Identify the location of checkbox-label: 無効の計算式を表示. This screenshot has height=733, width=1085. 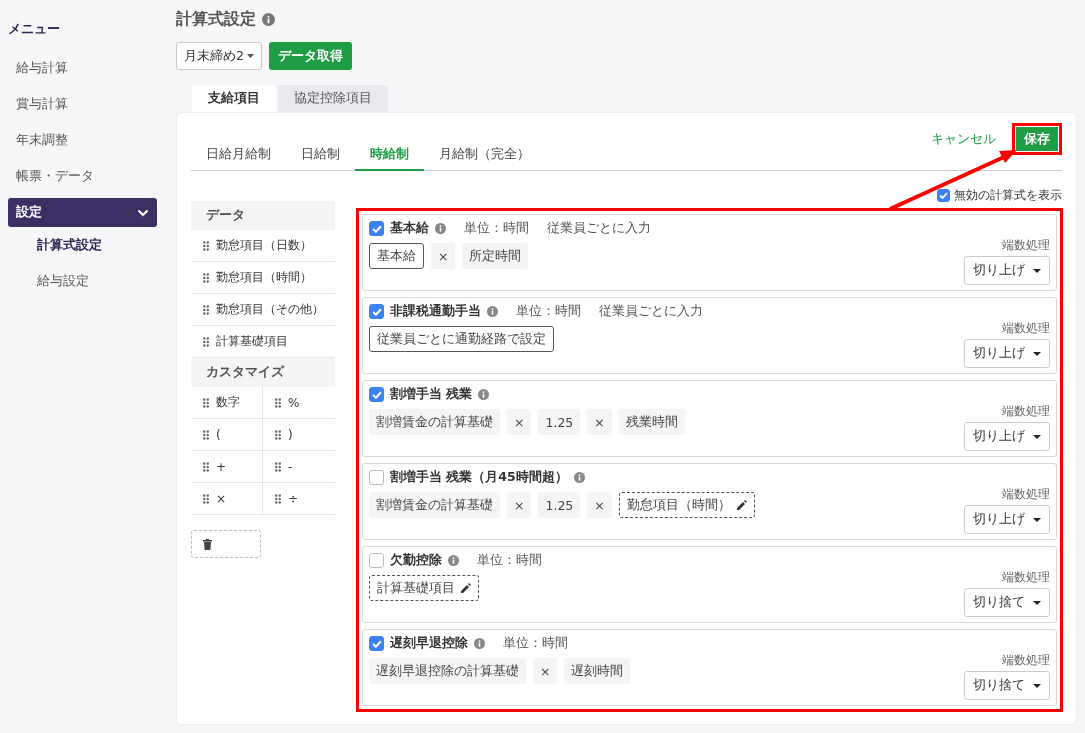
(1008, 195).